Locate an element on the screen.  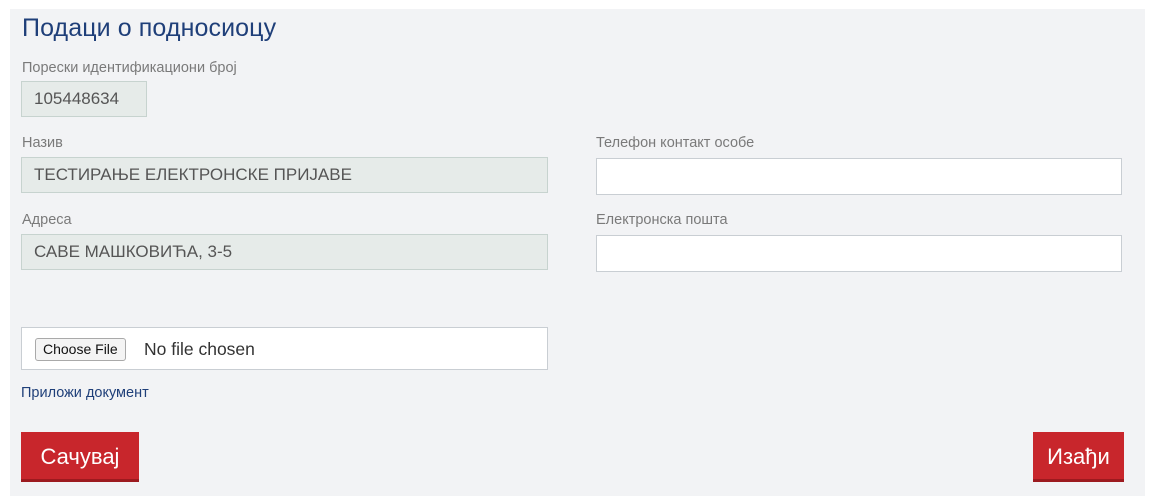
phone-label: Телефон контакт особе is located at coordinates (675, 143).